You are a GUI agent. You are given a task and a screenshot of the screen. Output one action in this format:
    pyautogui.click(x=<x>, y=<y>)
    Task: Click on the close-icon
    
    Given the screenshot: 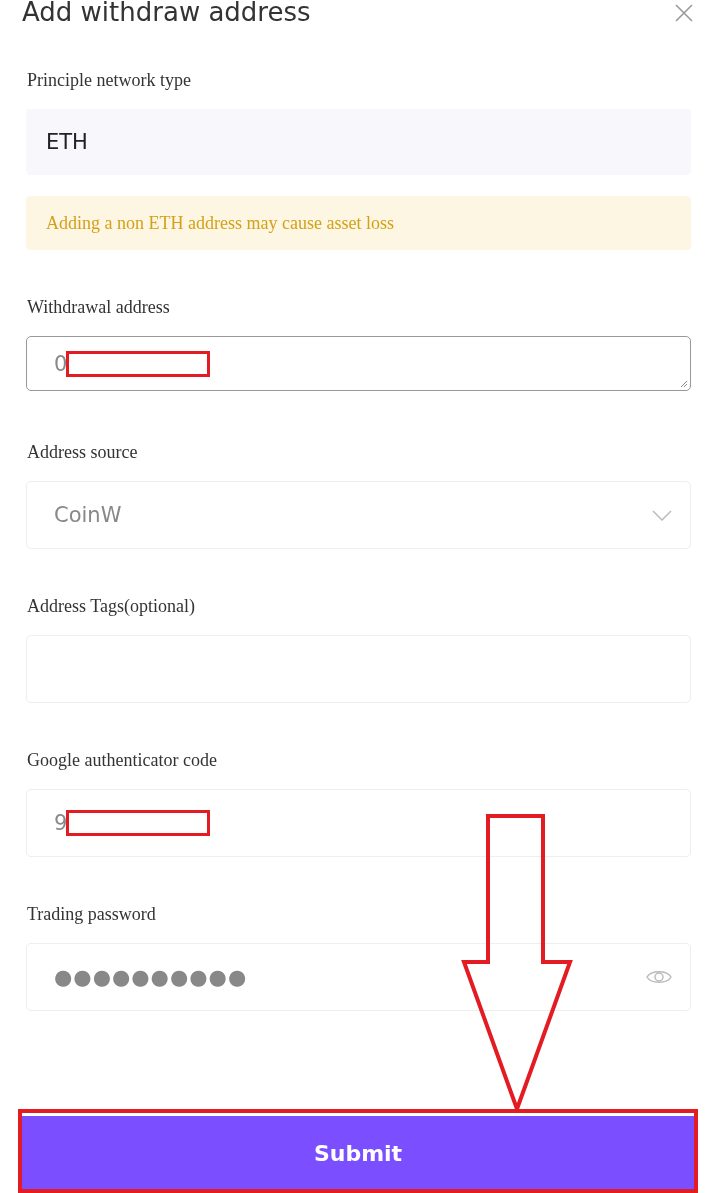 What is the action you would take?
    pyautogui.click(x=684, y=13)
    